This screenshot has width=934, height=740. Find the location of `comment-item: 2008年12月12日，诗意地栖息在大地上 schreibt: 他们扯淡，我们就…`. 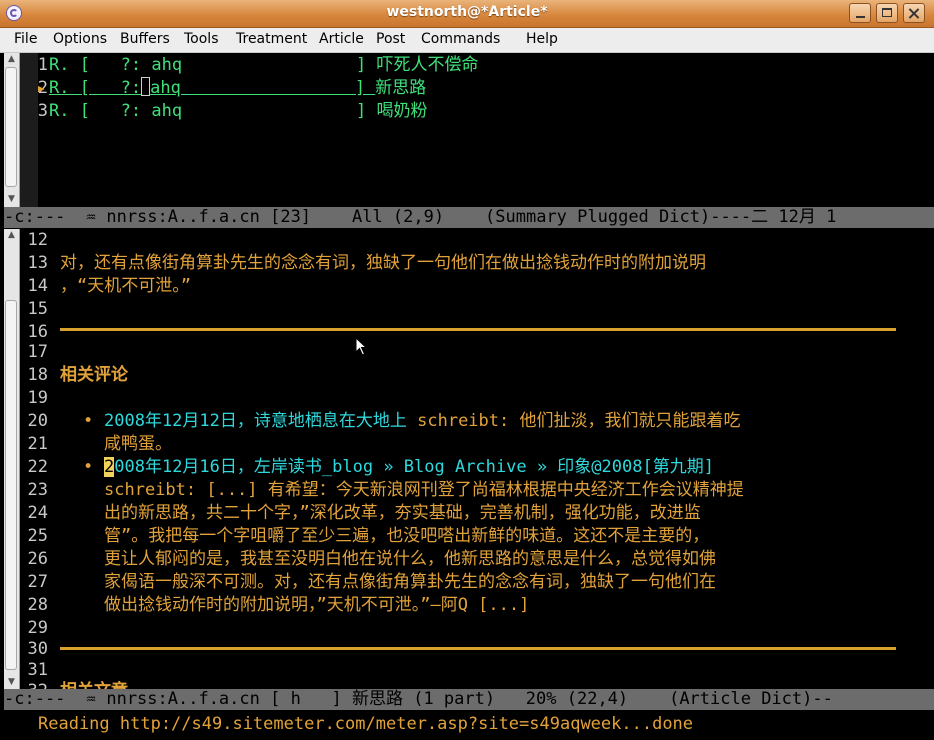

comment-item: 2008年12月12日，诗意地栖息在大地上 schreibt: 他们扯淡，我们就… is located at coordinates (422, 421).